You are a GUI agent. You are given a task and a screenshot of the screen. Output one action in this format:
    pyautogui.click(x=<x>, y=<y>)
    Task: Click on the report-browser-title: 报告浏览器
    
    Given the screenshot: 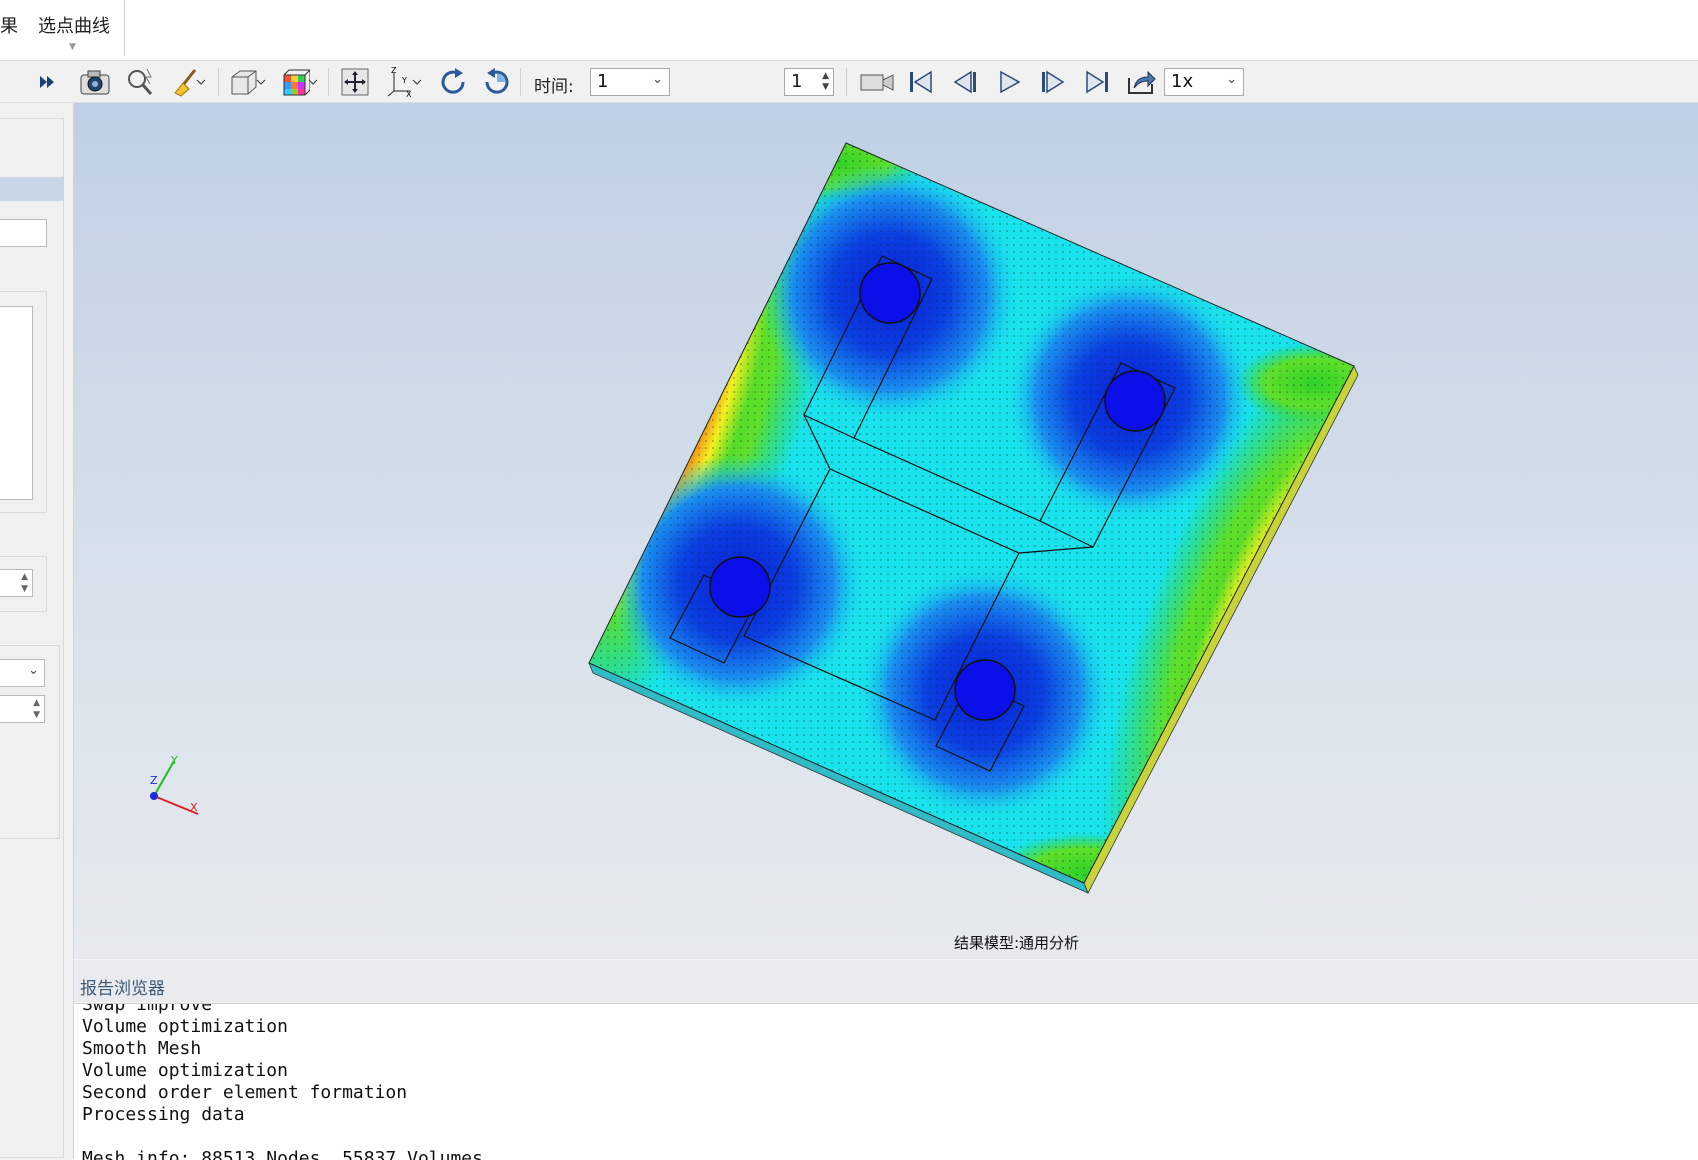 What is the action you would take?
    pyautogui.click(x=122, y=989)
    